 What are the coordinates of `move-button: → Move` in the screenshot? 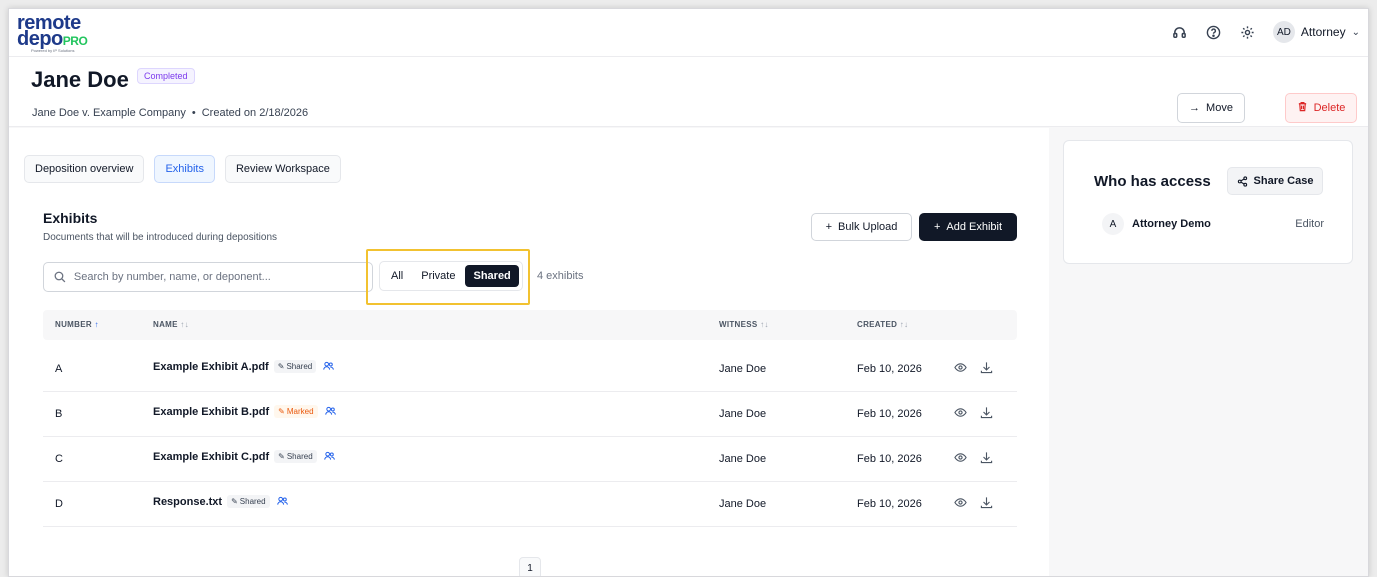 It's located at (1211, 108).